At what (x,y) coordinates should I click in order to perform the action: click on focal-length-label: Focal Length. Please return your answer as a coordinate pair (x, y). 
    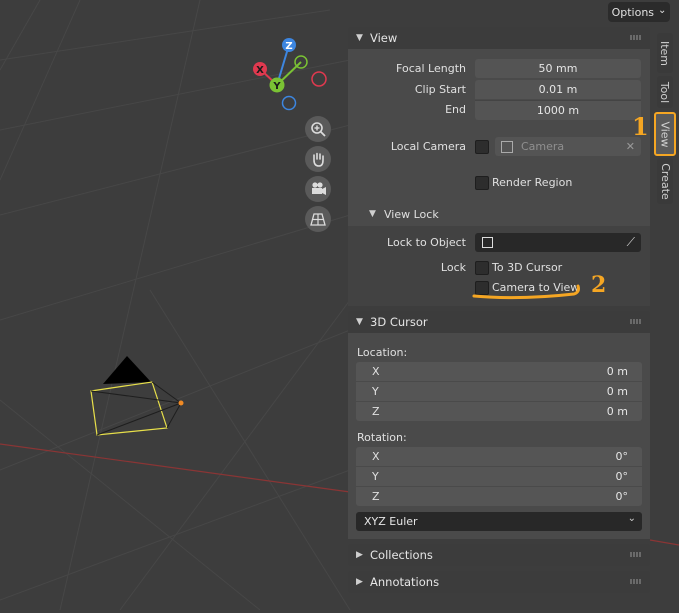
    Looking at the image, I should click on (431, 68).